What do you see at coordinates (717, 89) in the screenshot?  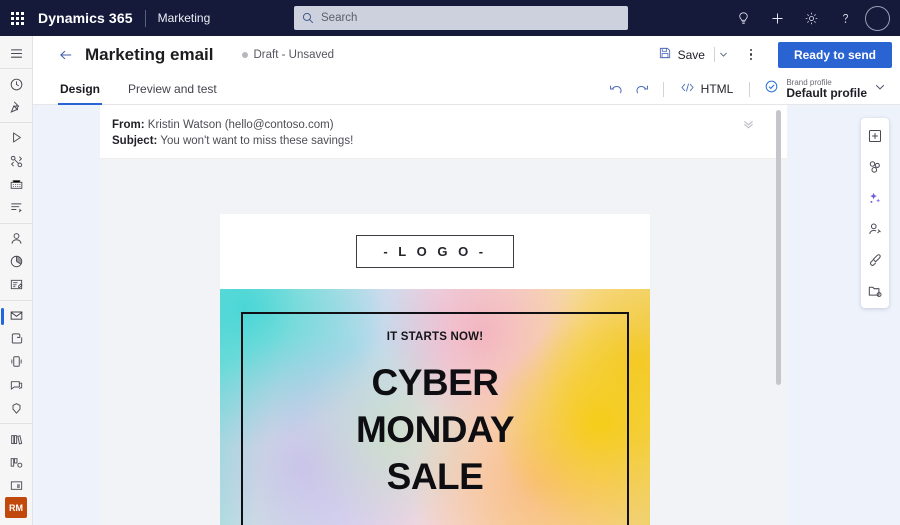 I see `html-label: HTML` at bounding box center [717, 89].